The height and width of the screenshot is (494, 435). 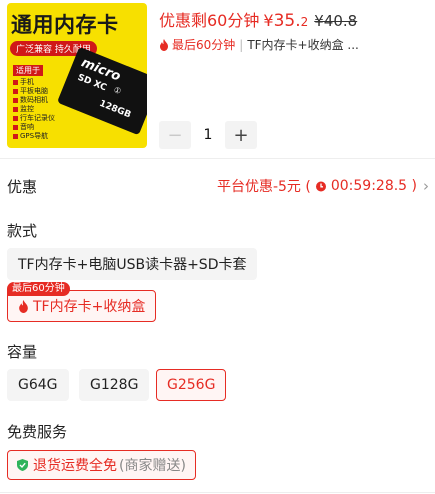 I want to click on style-label: 款式, so click(x=22, y=231).